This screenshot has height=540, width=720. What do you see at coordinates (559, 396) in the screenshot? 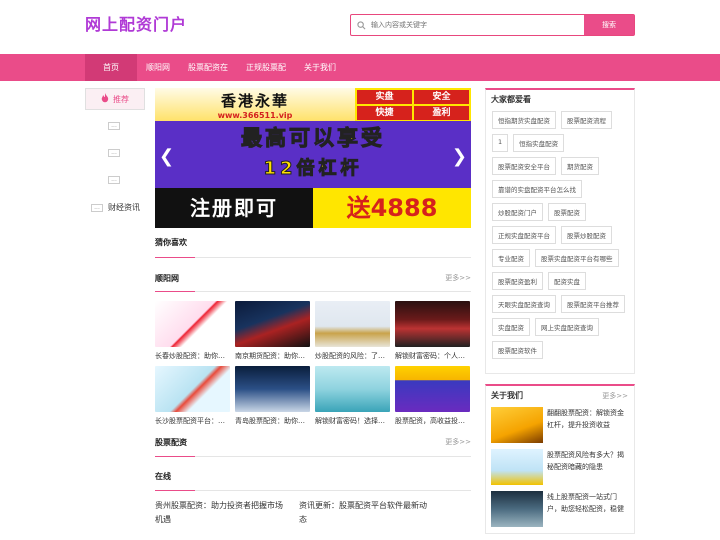
I see `about-title: 关于我们 更多>>` at bounding box center [559, 396].